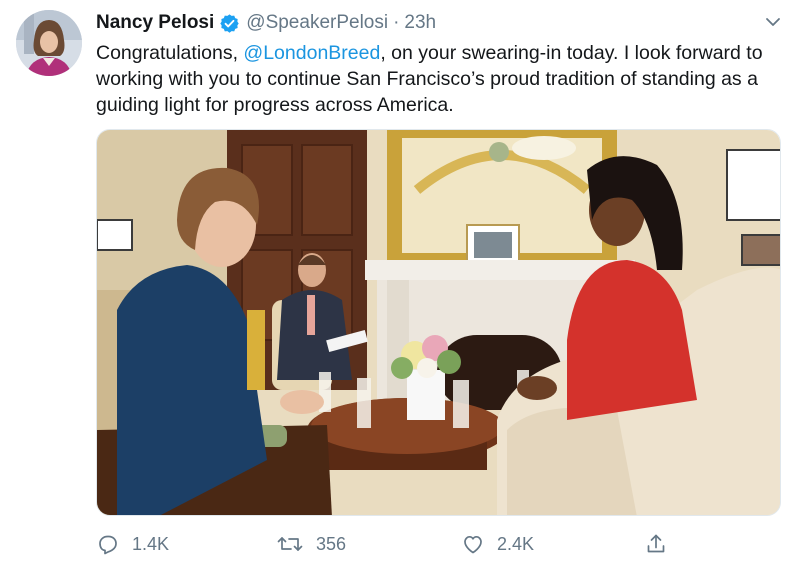  Describe the element at coordinates (229, 23) in the screenshot. I see `verified-badge-icon` at that location.